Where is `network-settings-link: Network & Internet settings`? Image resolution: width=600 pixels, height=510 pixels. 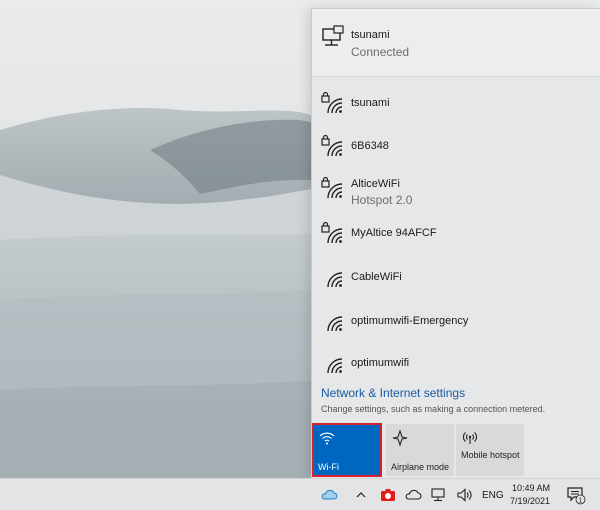 network-settings-link: Network & Internet settings is located at coordinates (393, 393).